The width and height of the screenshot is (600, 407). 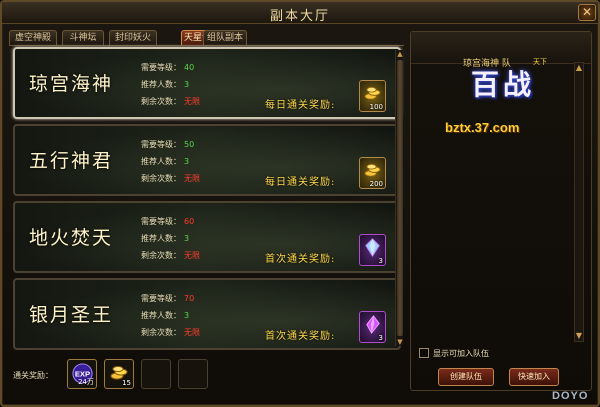 I want to click on scroll-thumb, so click(x=400, y=198).